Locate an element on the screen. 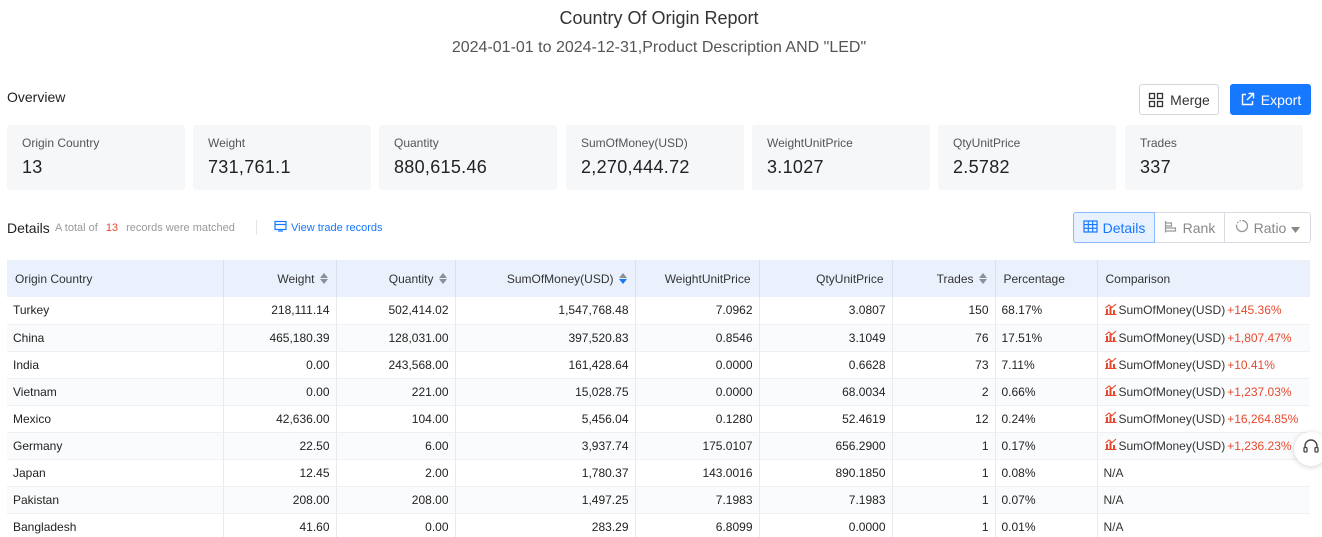  ratio-view-dropdown: Ratio is located at coordinates (1268, 227).